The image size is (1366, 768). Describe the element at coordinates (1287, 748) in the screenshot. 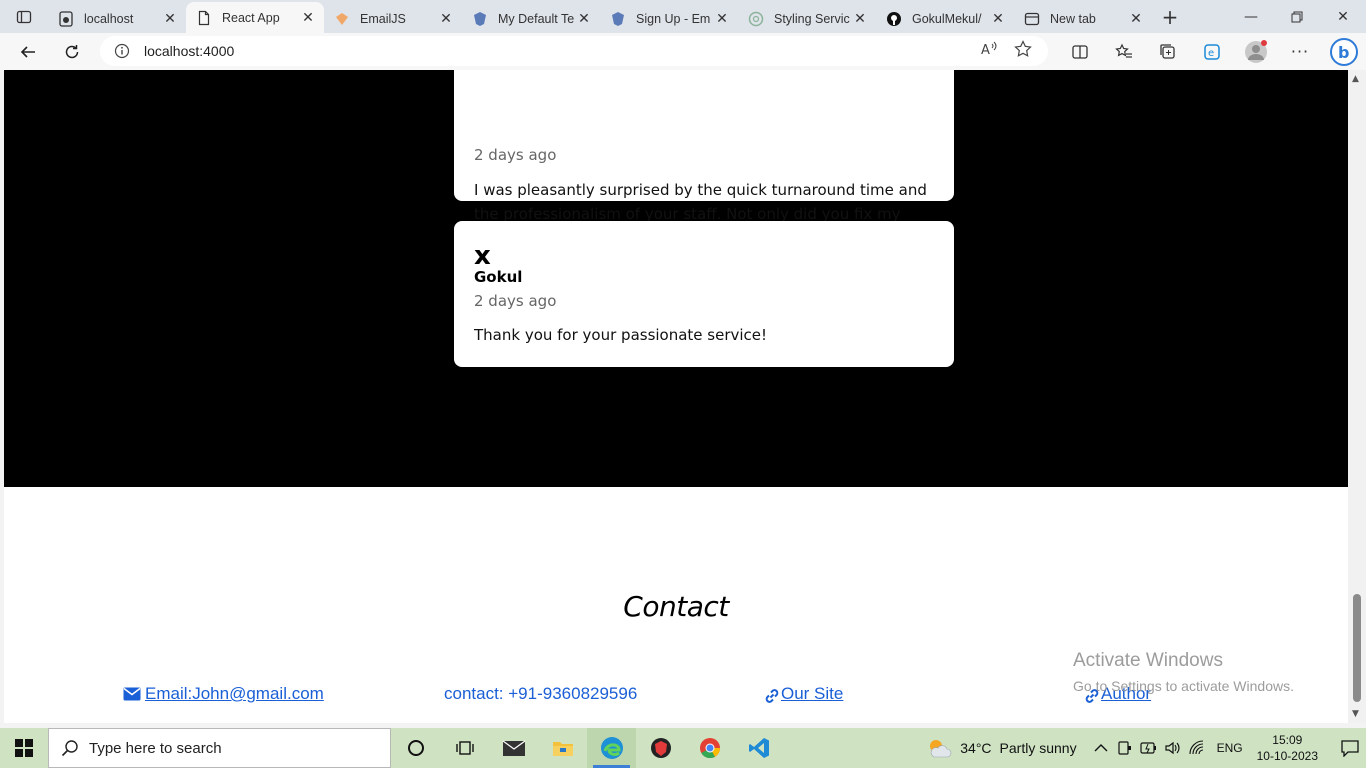

I see `clock: 15:09 10-10-2023` at that location.